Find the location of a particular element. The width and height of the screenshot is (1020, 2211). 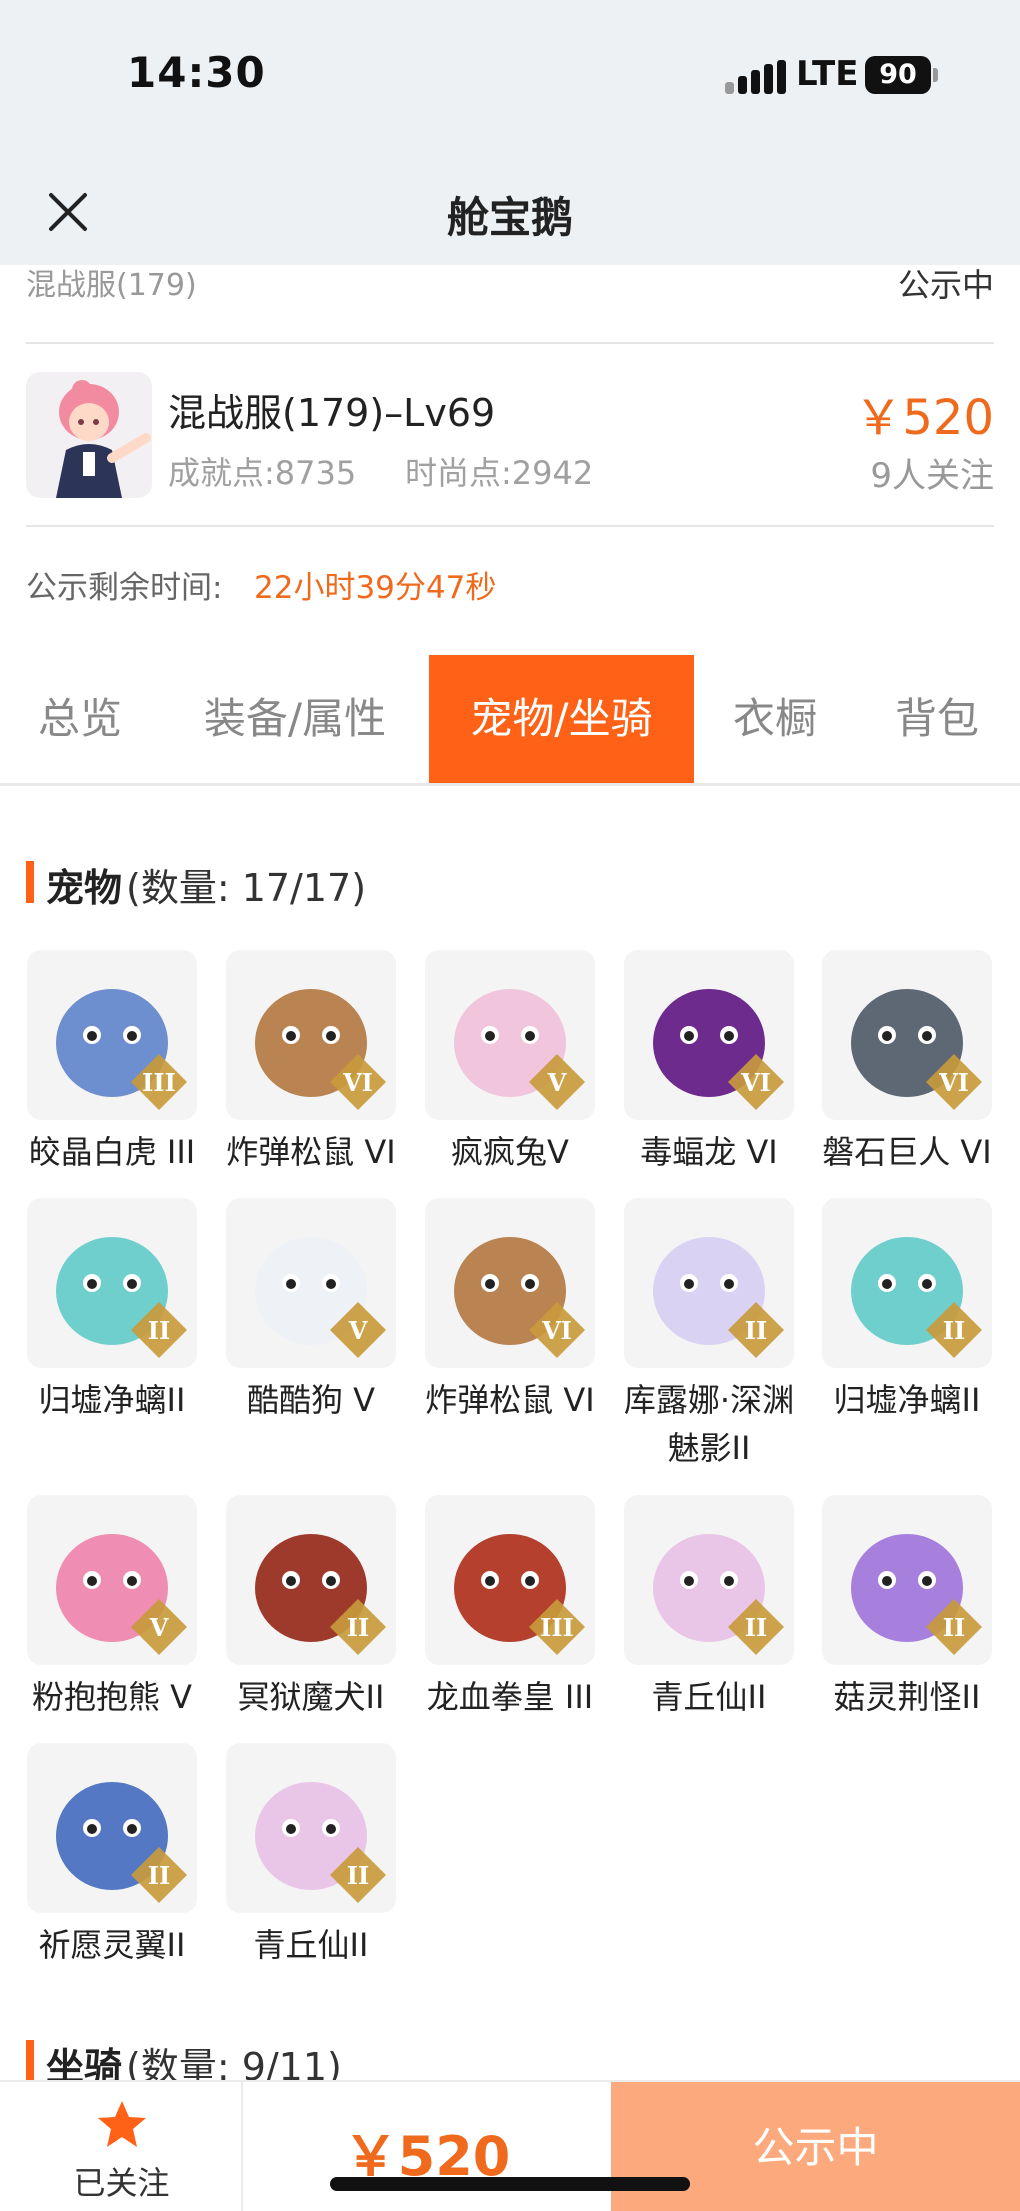

tab-wardrobe: 衣橱 is located at coordinates (775, 719).